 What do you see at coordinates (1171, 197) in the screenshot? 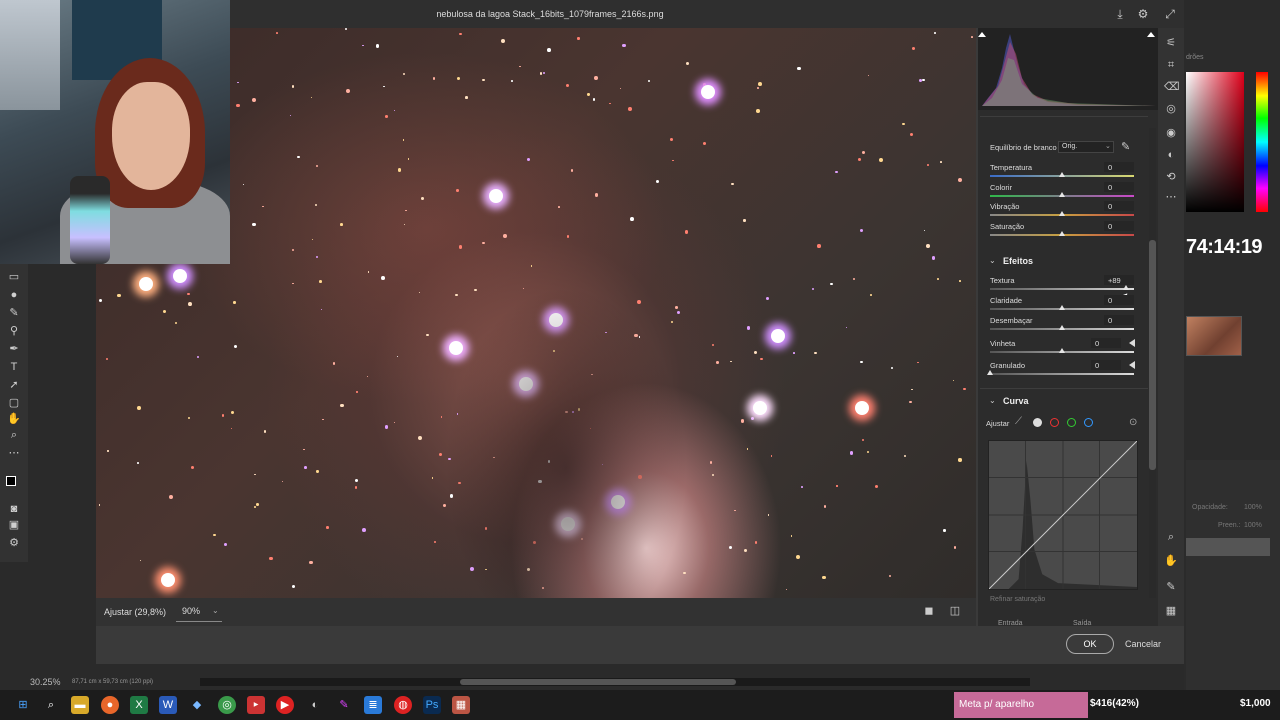
I see `more-options-icon: ⋯` at bounding box center [1171, 197].